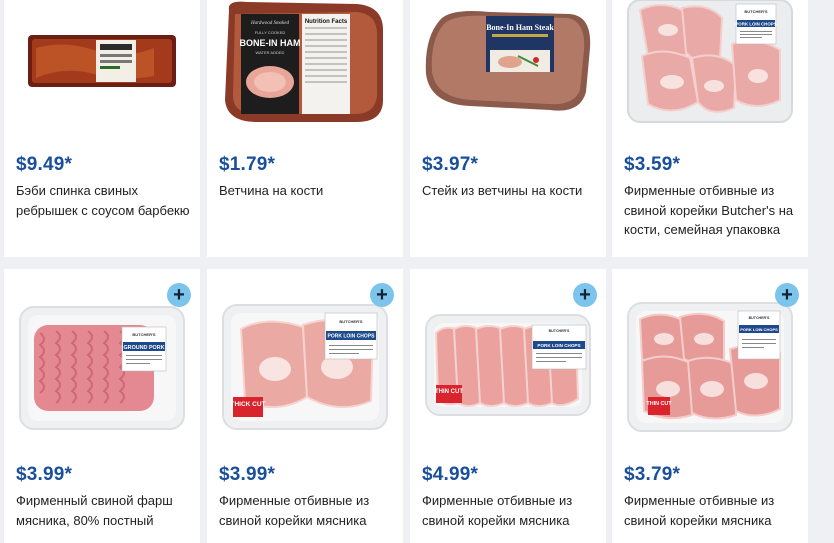  What do you see at coordinates (510, 191) in the screenshot?
I see `product-name: Стейк из ветчины на кости` at bounding box center [510, 191].